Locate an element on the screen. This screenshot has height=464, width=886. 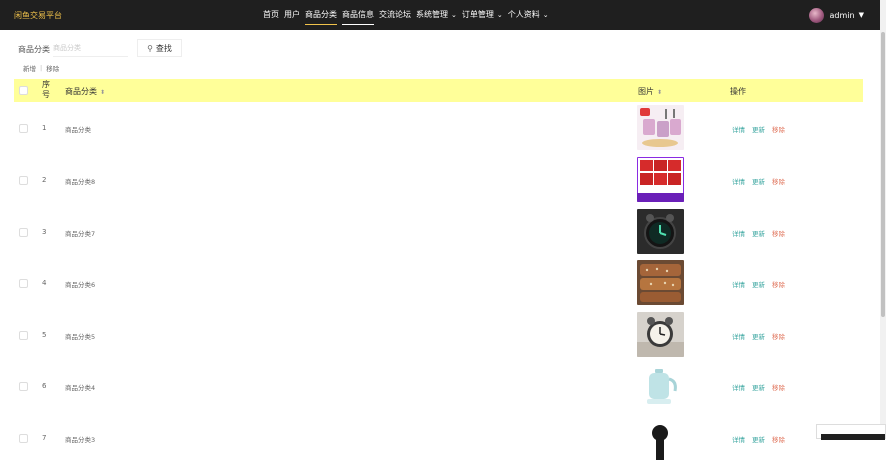
nav-item-label: 商品分类 is located at coordinates (321, 14).